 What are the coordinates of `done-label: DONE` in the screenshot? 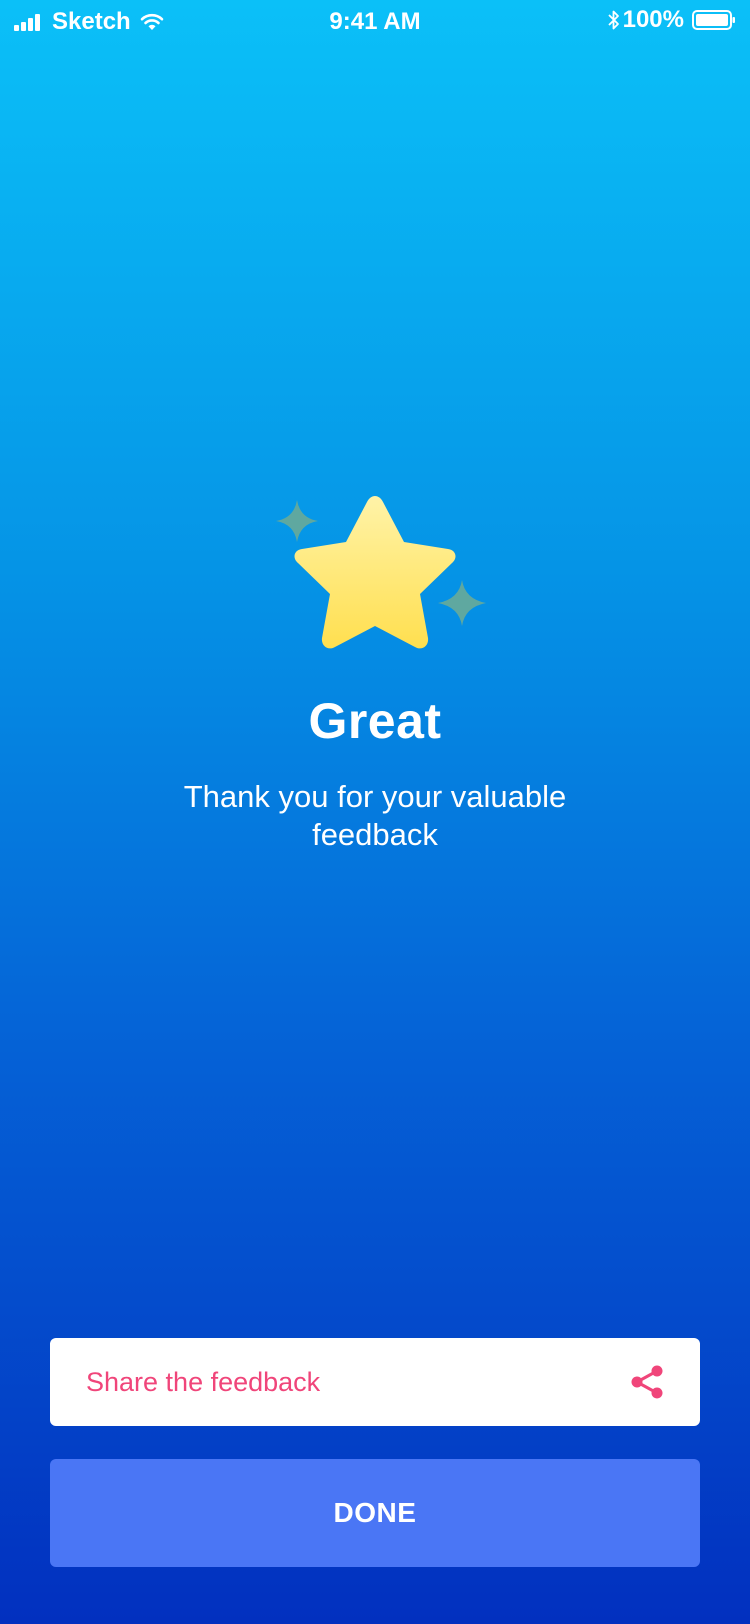 It's located at (375, 1512).